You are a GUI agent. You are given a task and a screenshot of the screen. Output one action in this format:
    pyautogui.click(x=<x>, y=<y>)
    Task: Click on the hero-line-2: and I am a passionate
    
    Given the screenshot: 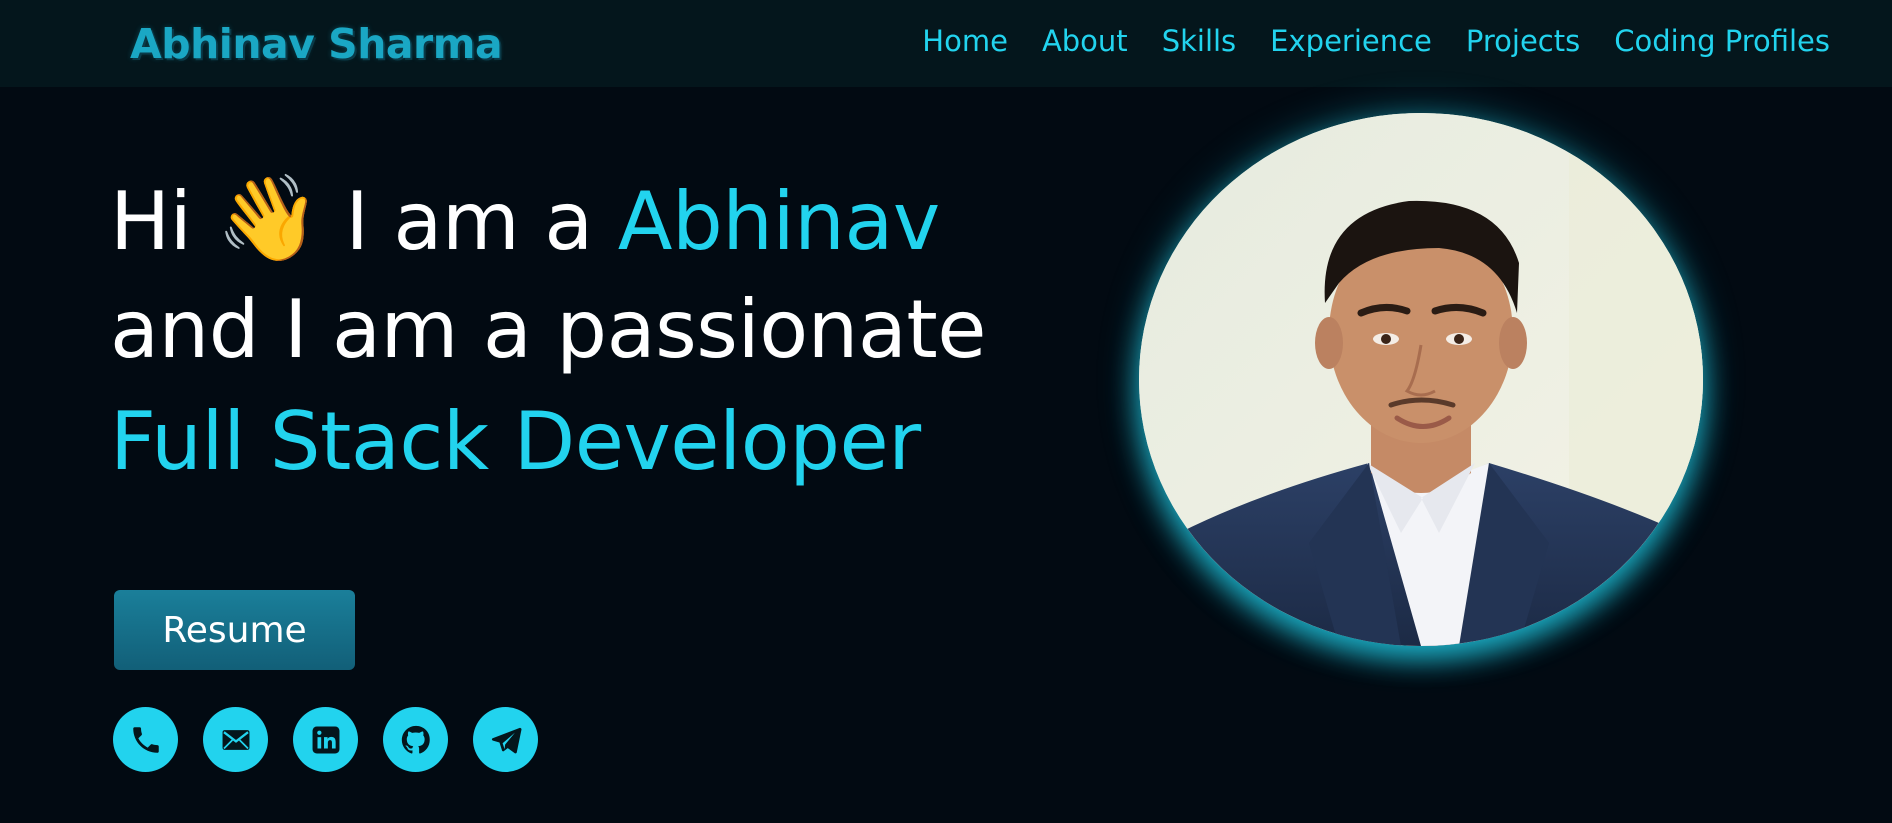 What is the action you would take?
    pyautogui.click(x=548, y=329)
    